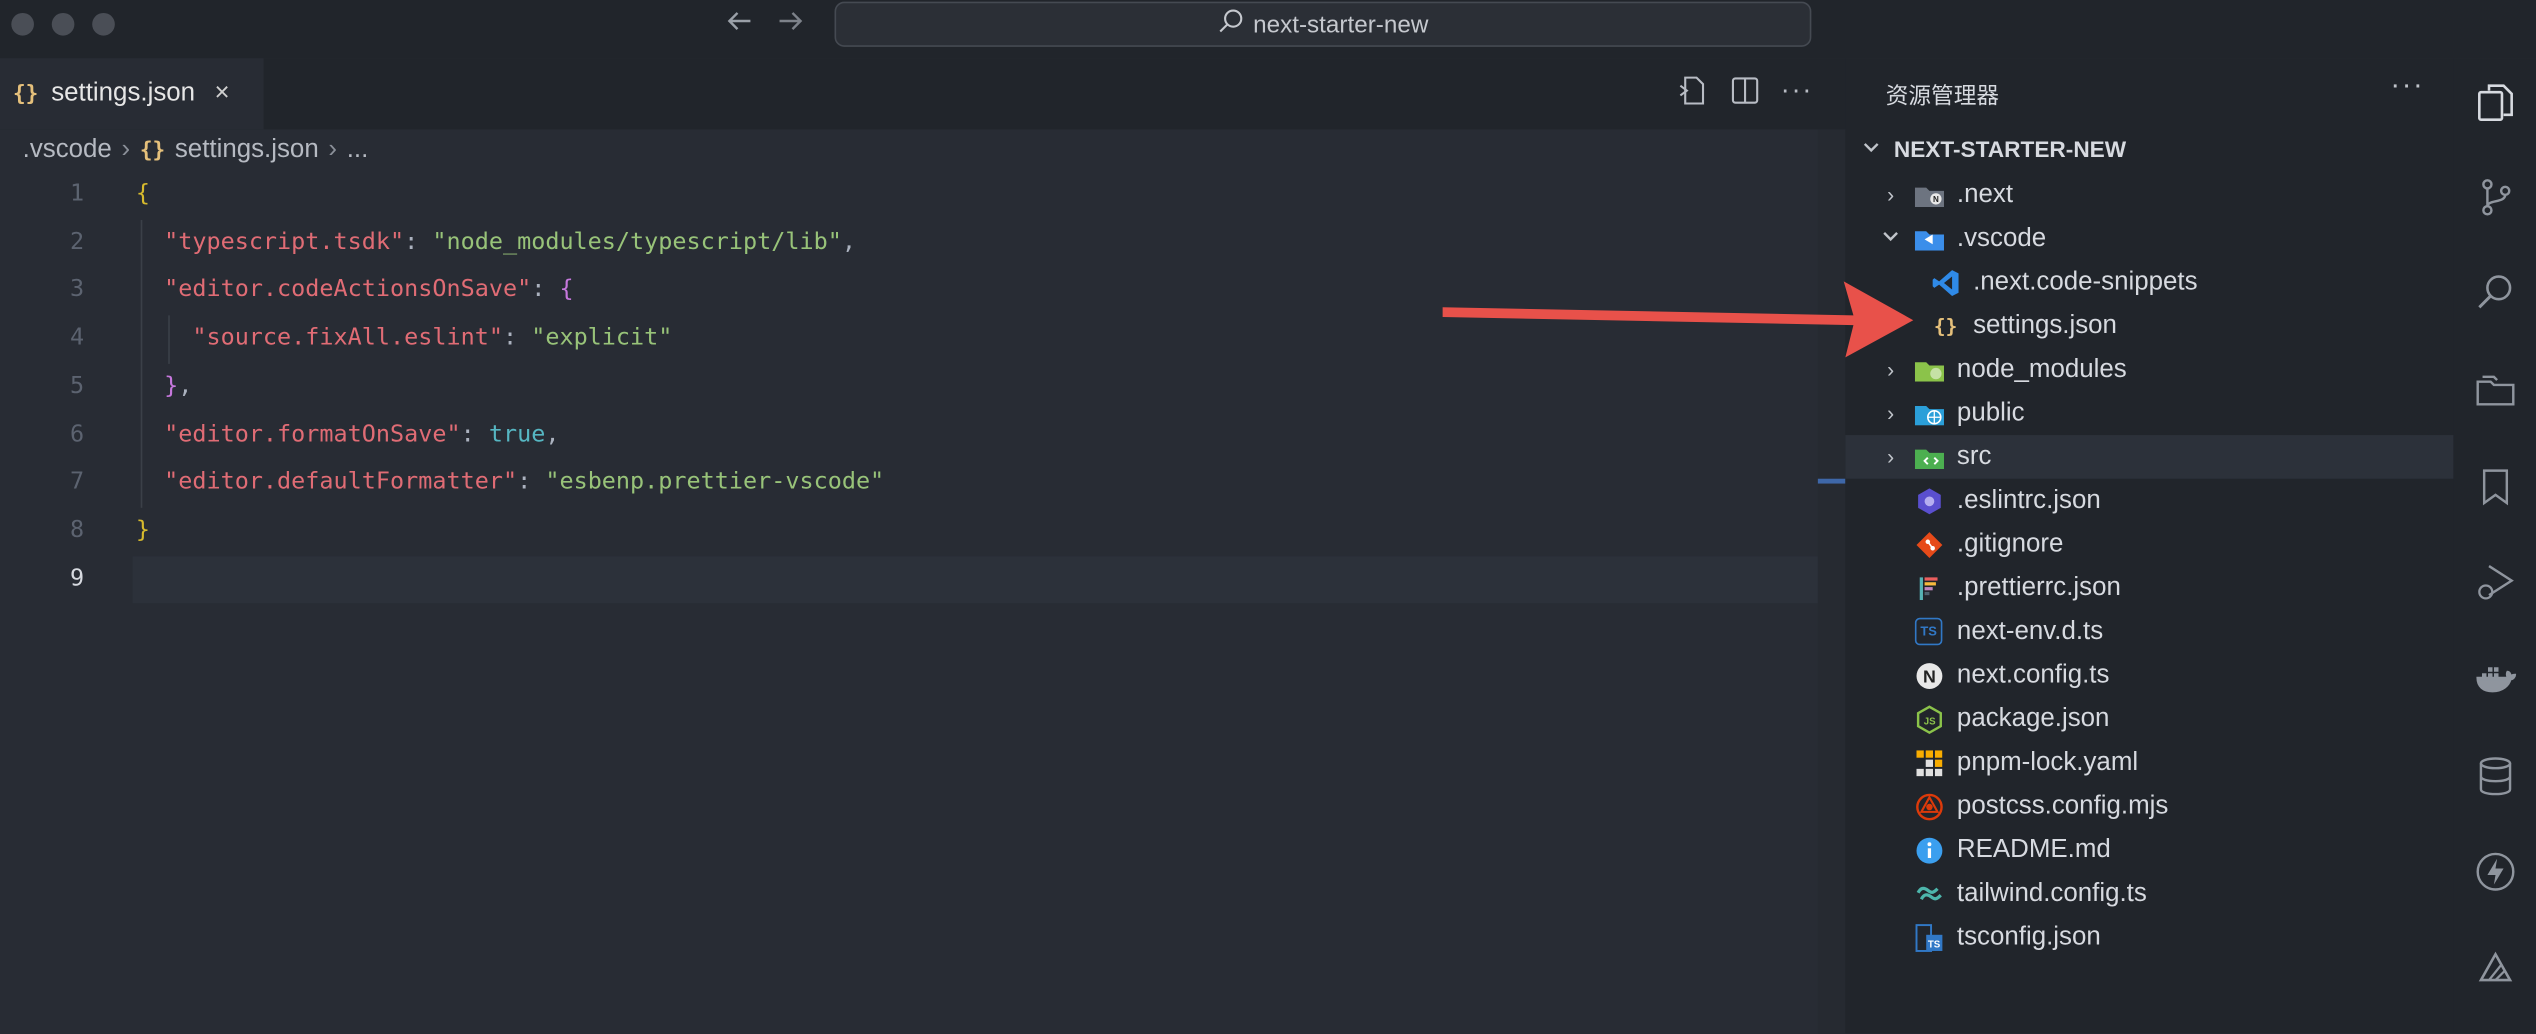  What do you see at coordinates (2045, 325) in the screenshot?
I see `tree-item-label: settings.json` at bounding box center [2045, 325].